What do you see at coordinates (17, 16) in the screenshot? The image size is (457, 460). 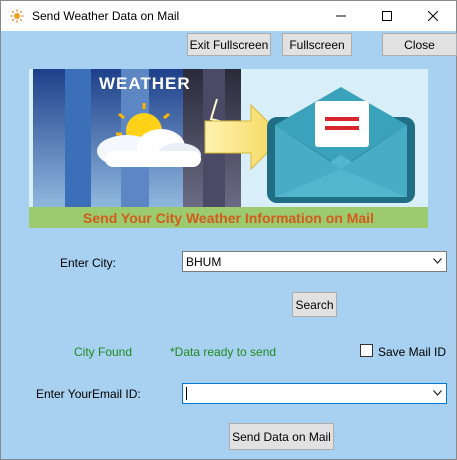 I see `sun-icon` at bounding box center [17, 16].